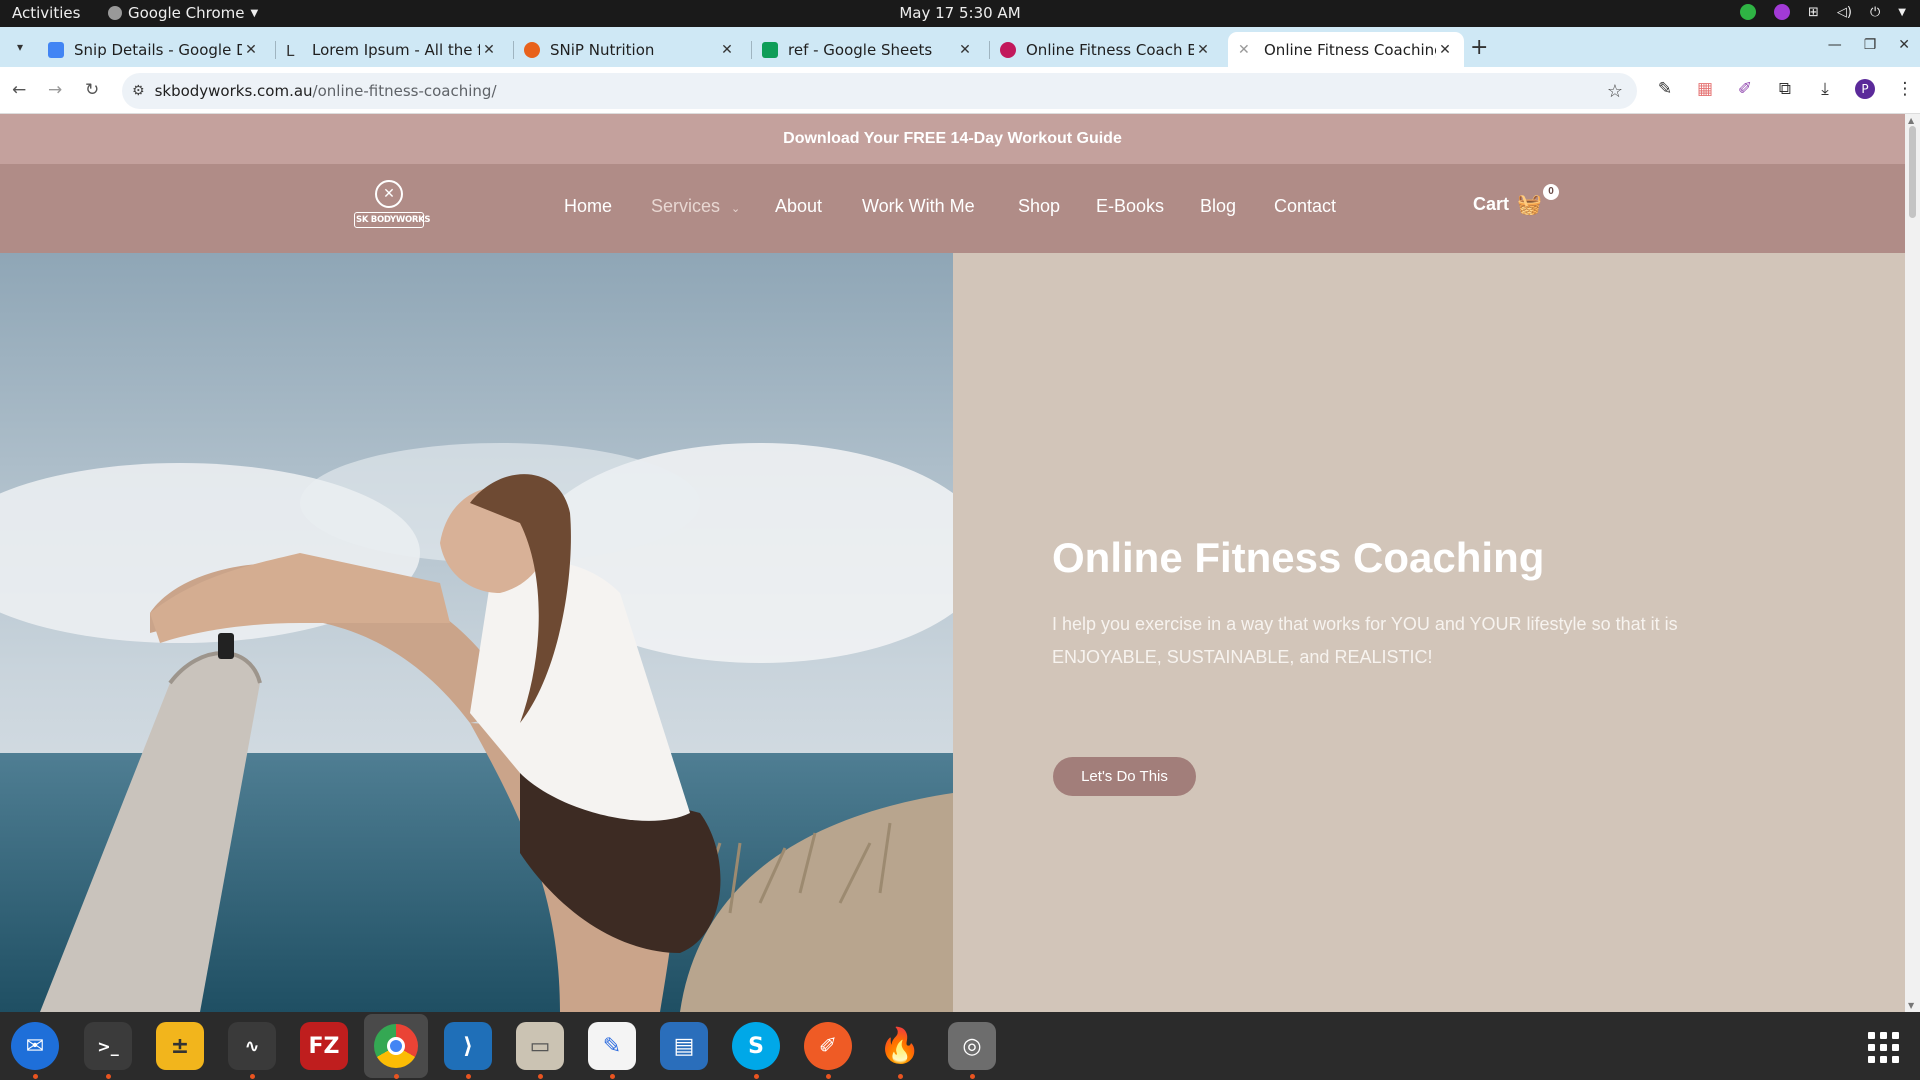  Describe the element at coordinates (108, 1046) in the screenshot. I see `terminal-icon: >_` at that location.